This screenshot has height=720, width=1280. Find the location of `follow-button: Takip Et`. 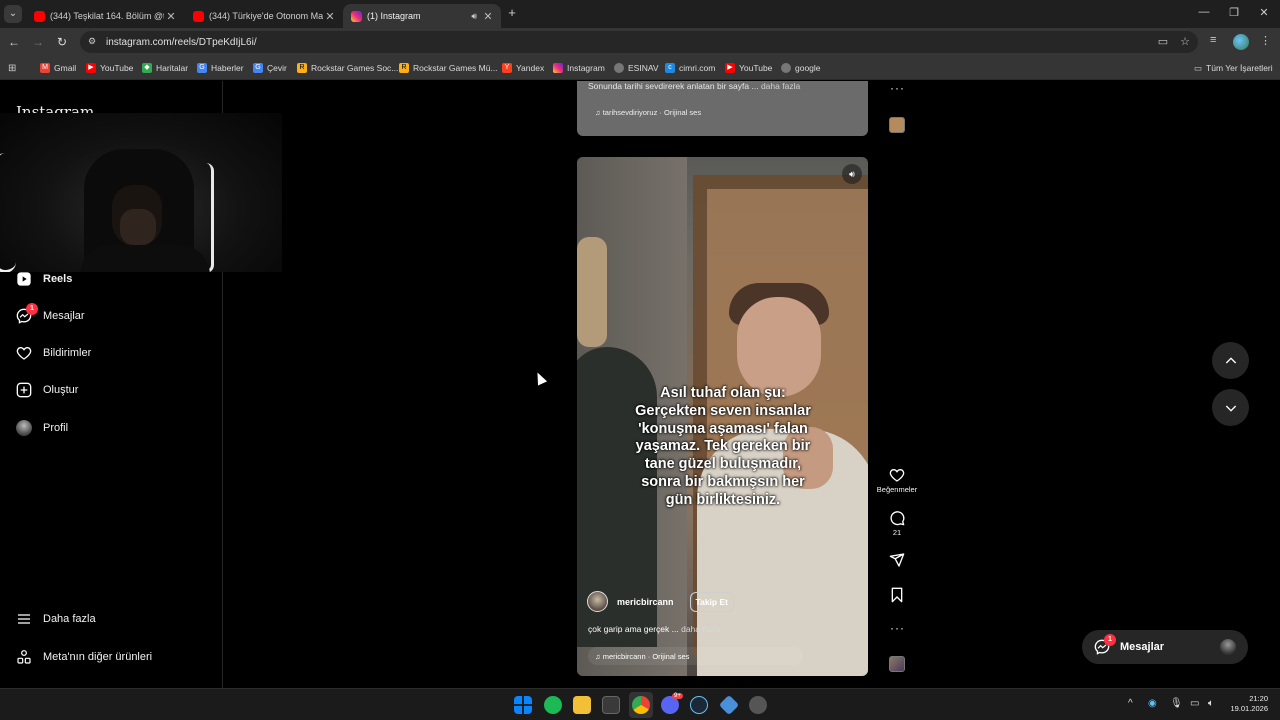

follow-button: Takip Et is located at coordinates (711, 601).